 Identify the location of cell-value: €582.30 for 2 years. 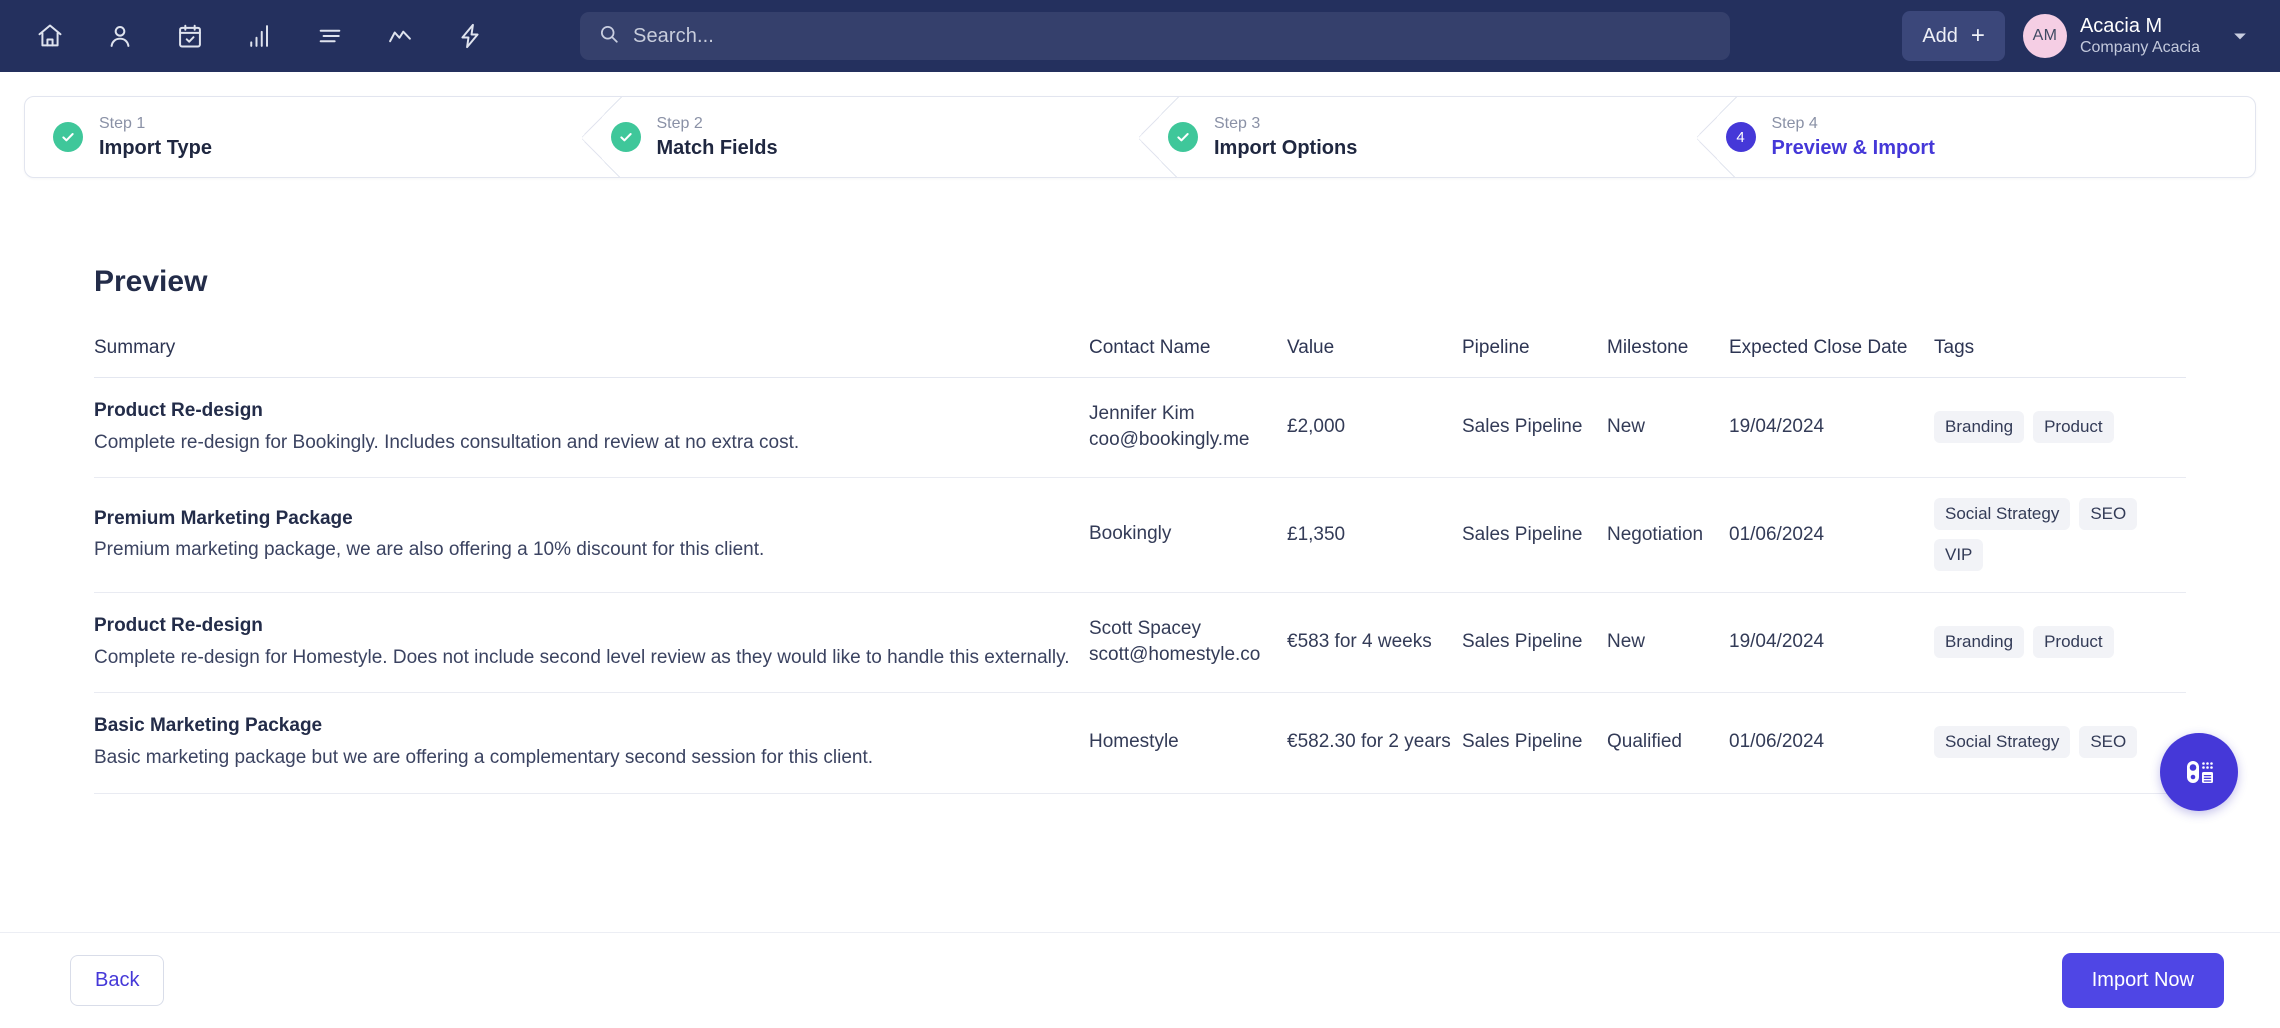
(1374, 743).